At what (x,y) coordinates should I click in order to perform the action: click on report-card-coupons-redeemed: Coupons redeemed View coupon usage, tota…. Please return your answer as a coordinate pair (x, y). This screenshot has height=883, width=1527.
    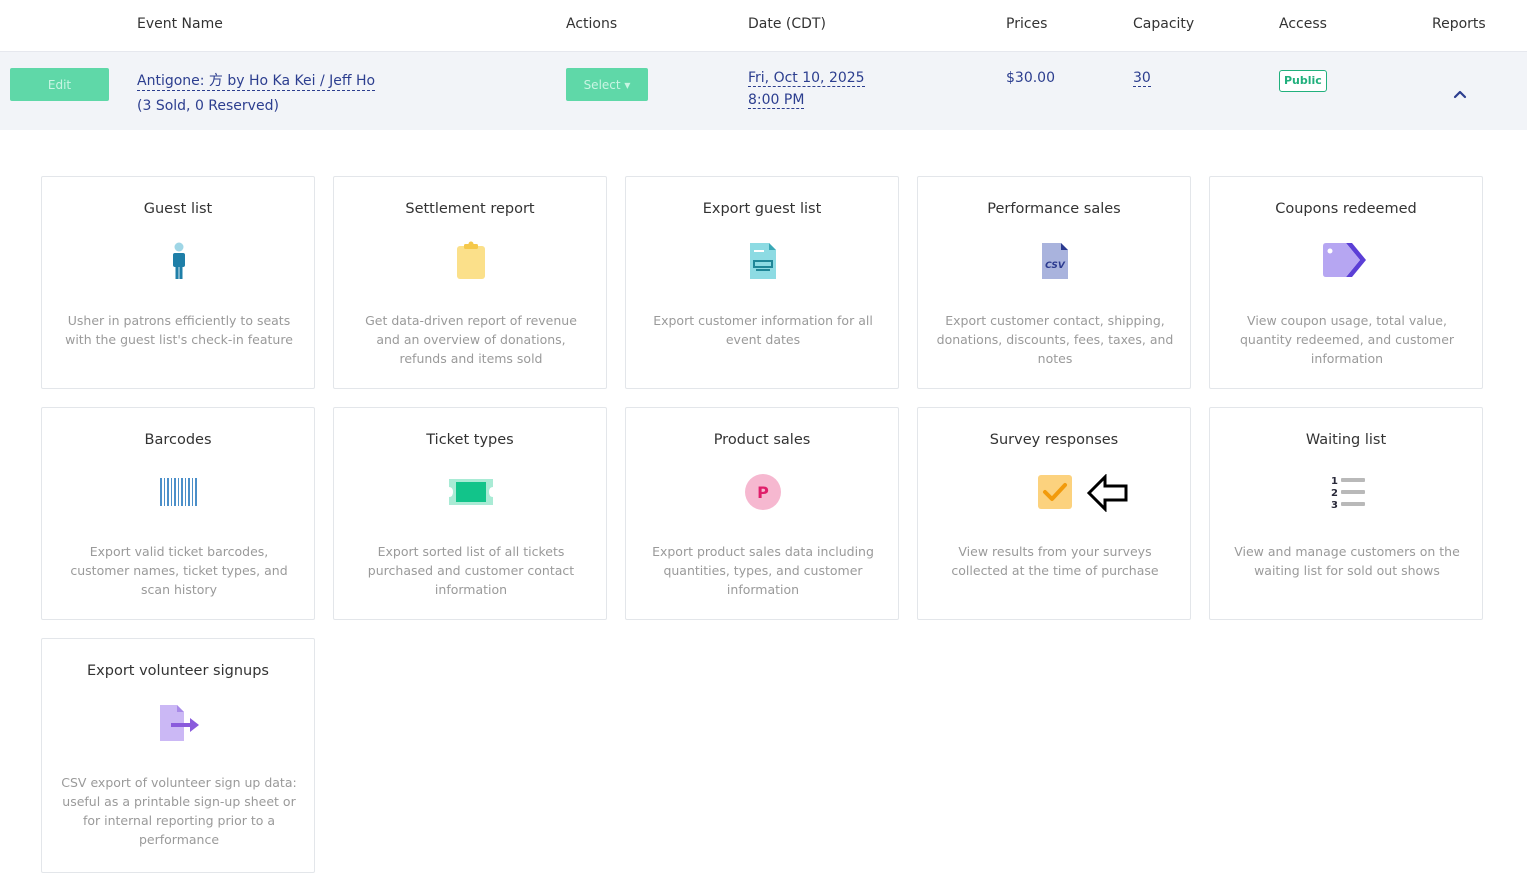
    Looking at the image, I should click on (1346, 282).